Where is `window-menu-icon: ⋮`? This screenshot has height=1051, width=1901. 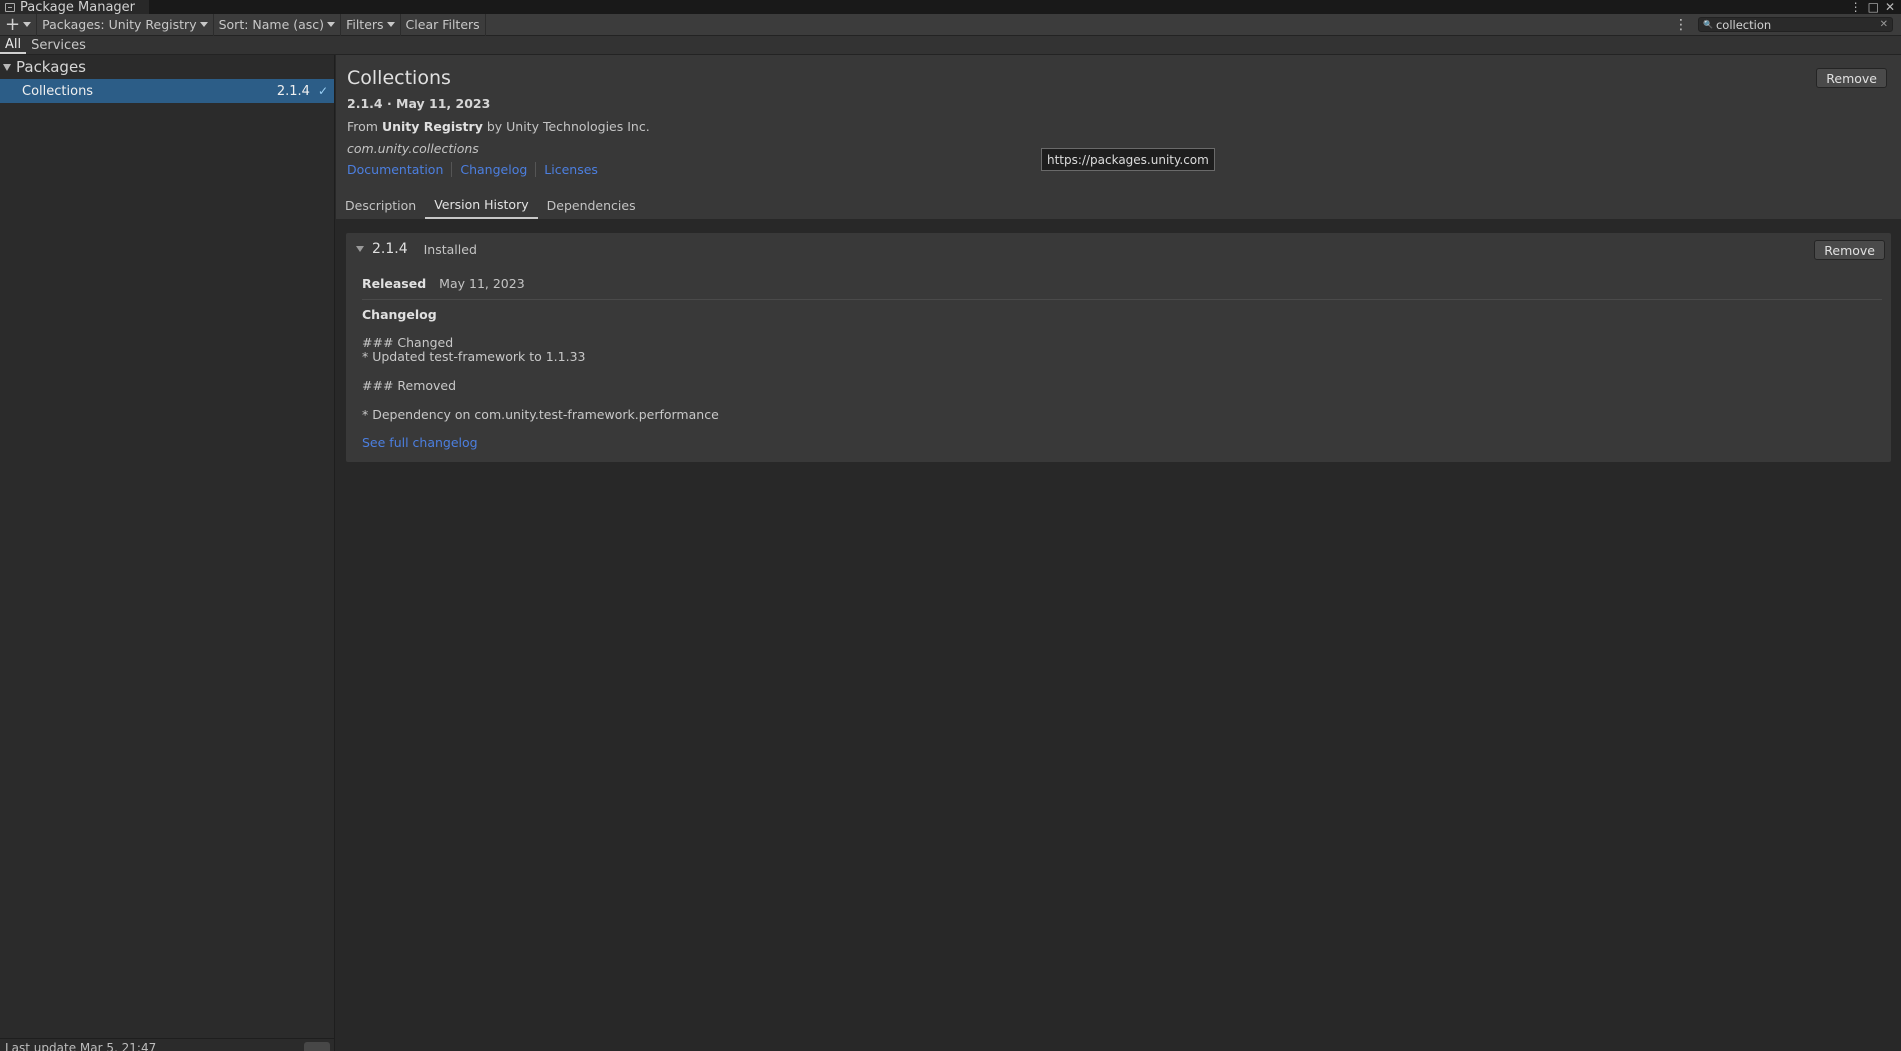 window-menu-icon: ⋮ is located at coordinates (1856, 7).